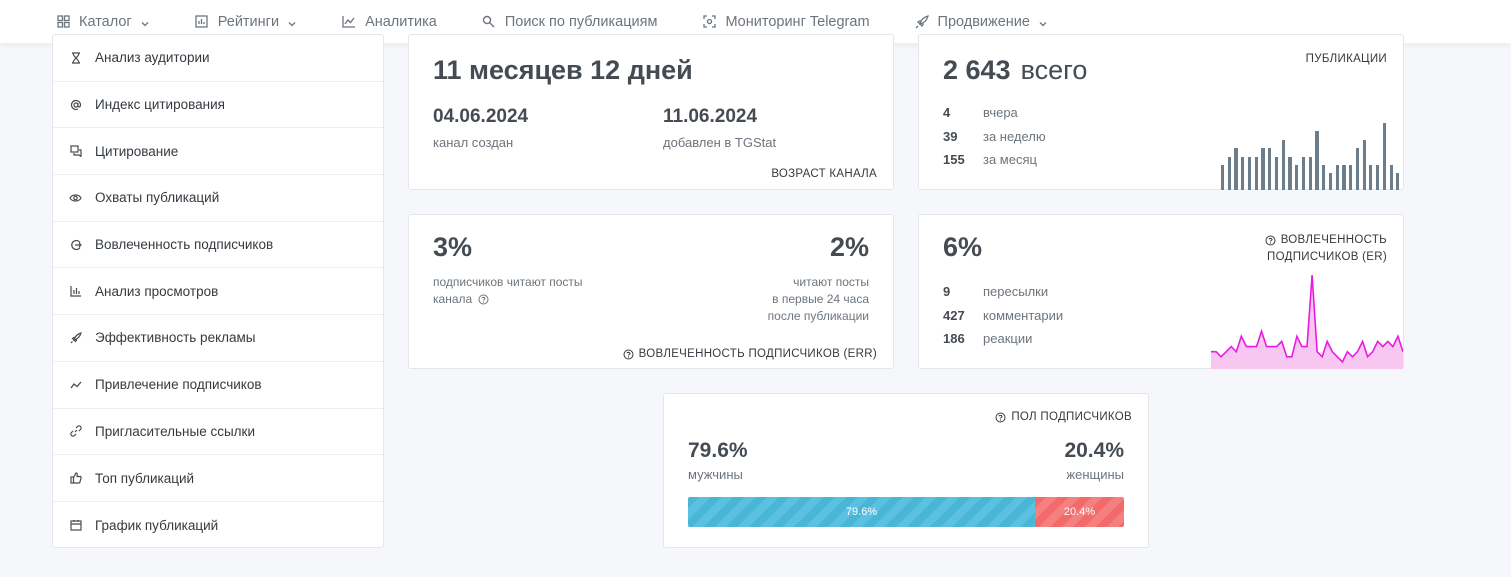  What do you see at coordinates (489, 22) in the screenshot?
I see `search-icon` at bounding box center [489, 22].